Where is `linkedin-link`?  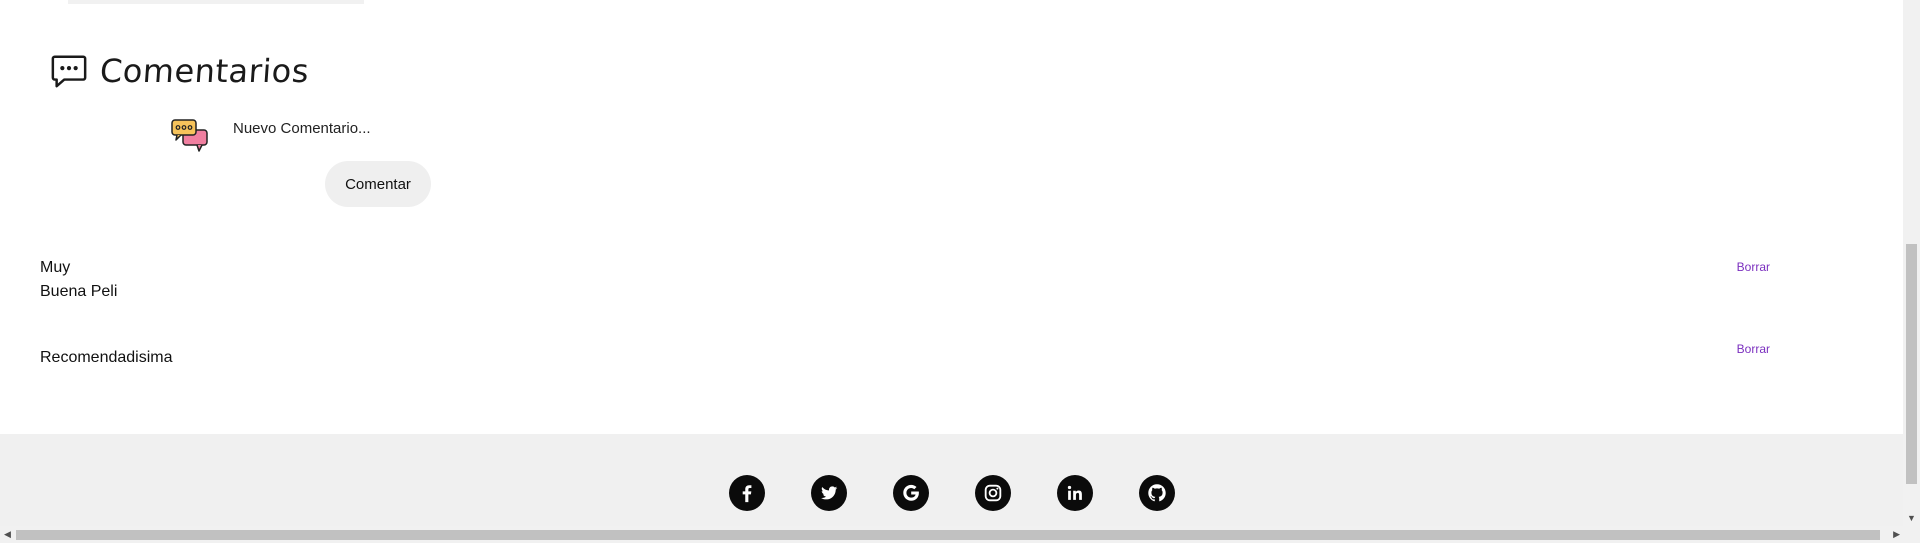 linkedin-link is located at coordinates (1075, 493).